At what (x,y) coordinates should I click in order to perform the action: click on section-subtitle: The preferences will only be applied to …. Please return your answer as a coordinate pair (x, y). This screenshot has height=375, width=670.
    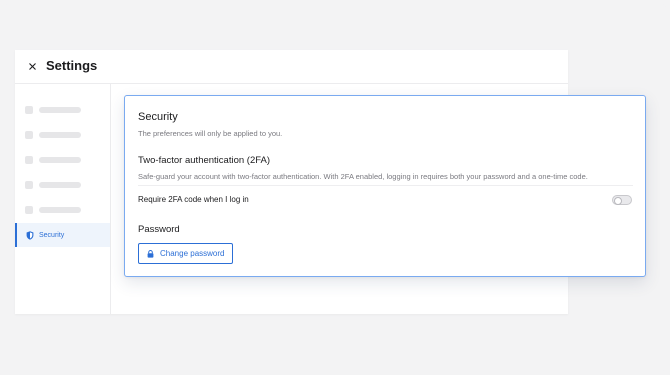
    Looking at the image, I should click on (210, 133).